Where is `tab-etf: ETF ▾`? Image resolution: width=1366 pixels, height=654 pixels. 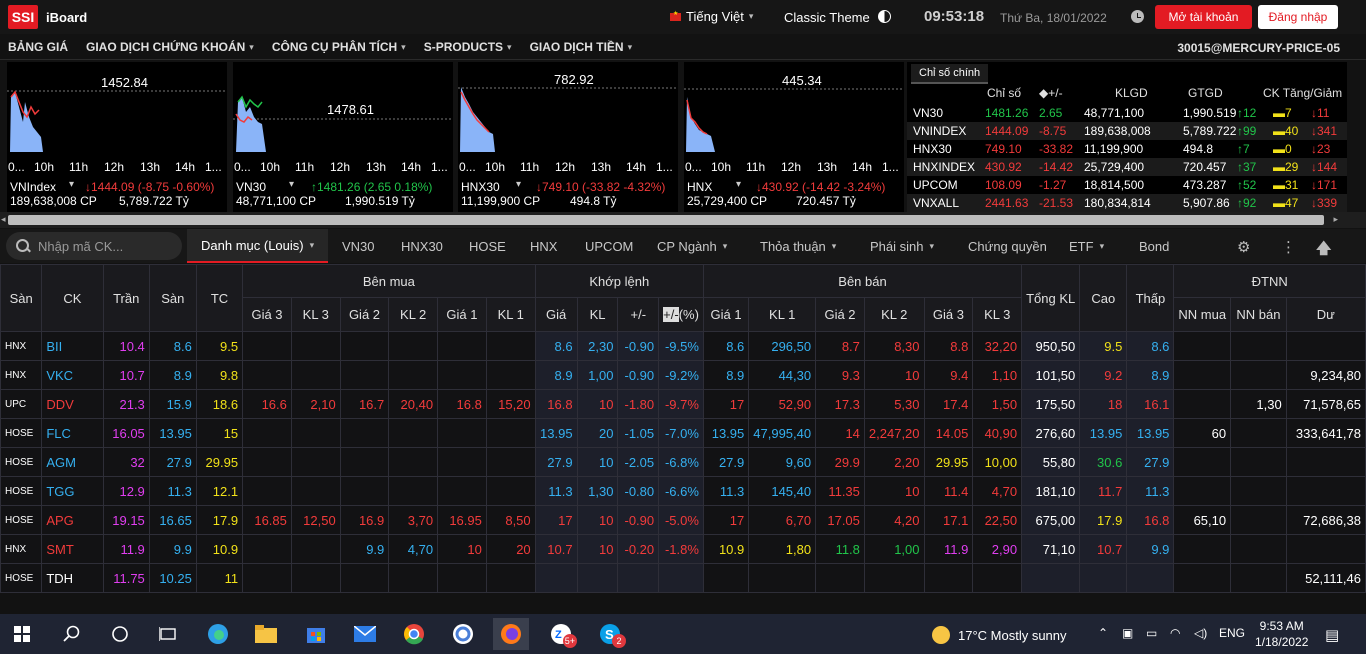 tab-etf: ETF ▾ is located at coordinates (1086, 246).